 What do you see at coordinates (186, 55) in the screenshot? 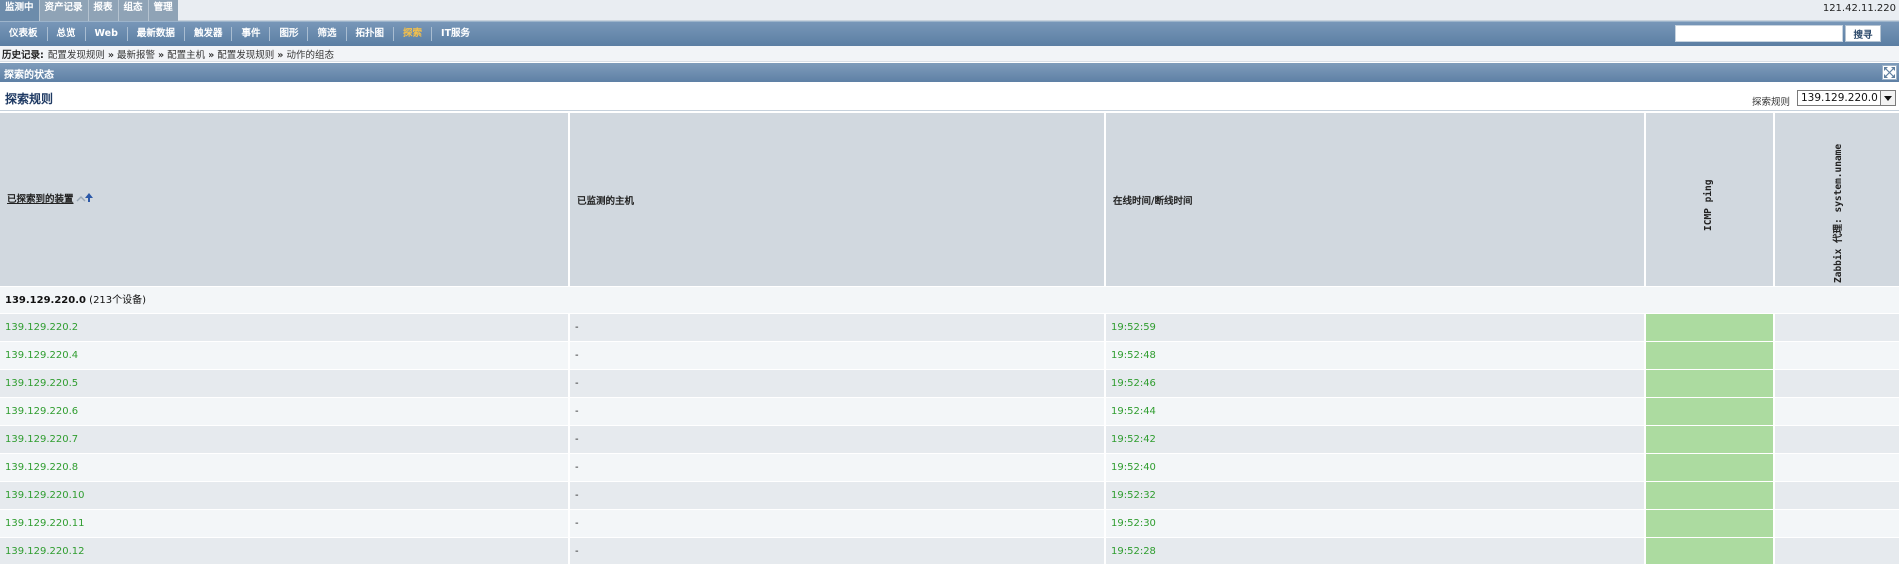
I see `history-link: 配置主机` at bounding box center [186, 55].